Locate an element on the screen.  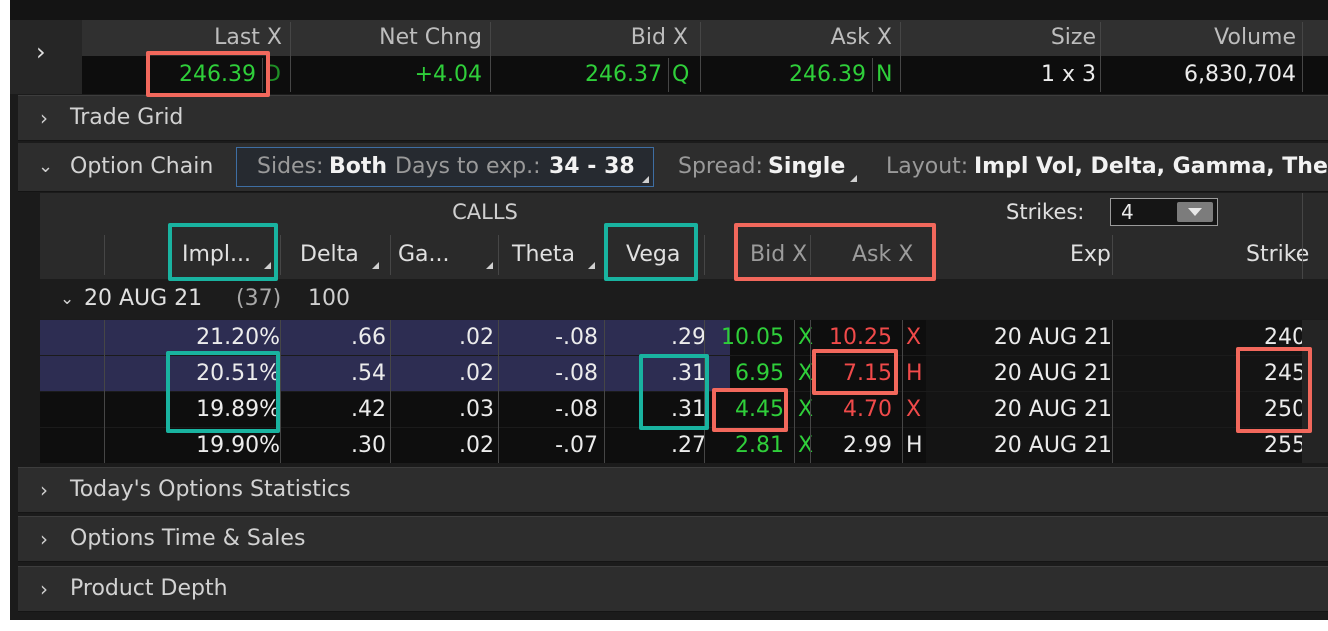
bid-cell: 10.05 is located at coordinates (749, 337).